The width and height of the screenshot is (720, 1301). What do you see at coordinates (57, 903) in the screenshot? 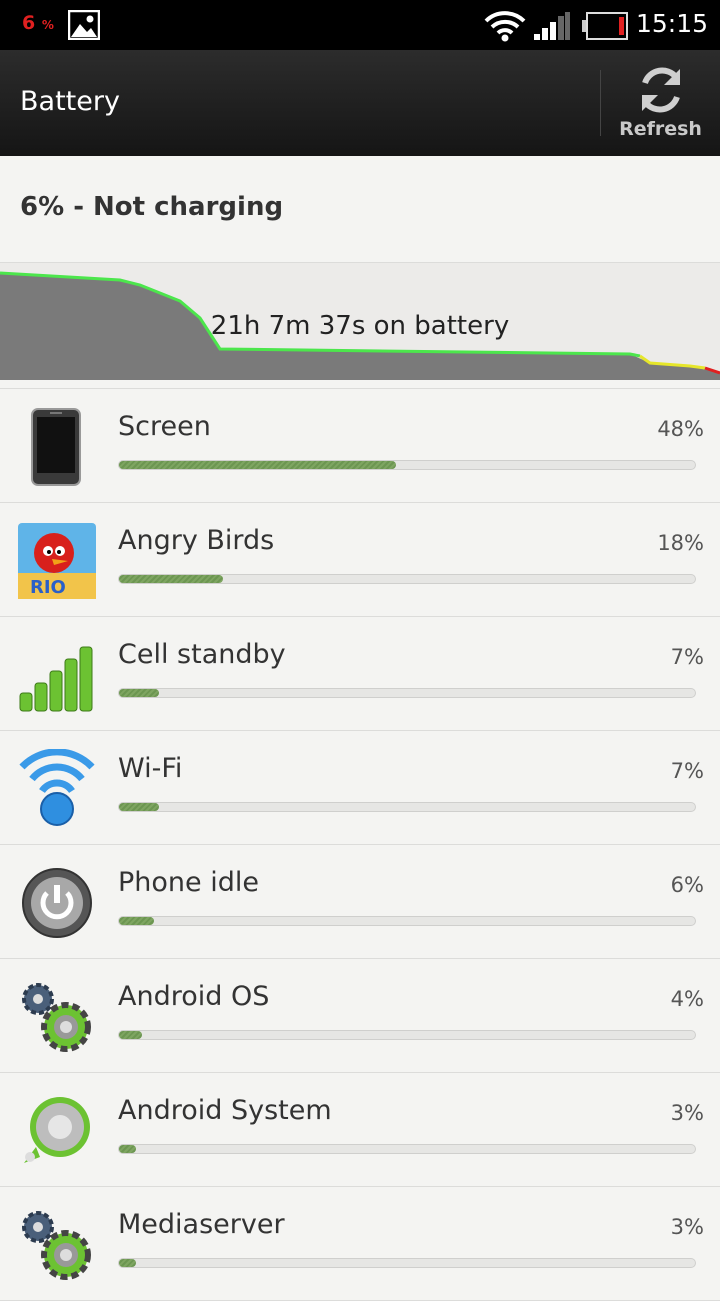
I see `power-icon` at bounding box center [57, 903].